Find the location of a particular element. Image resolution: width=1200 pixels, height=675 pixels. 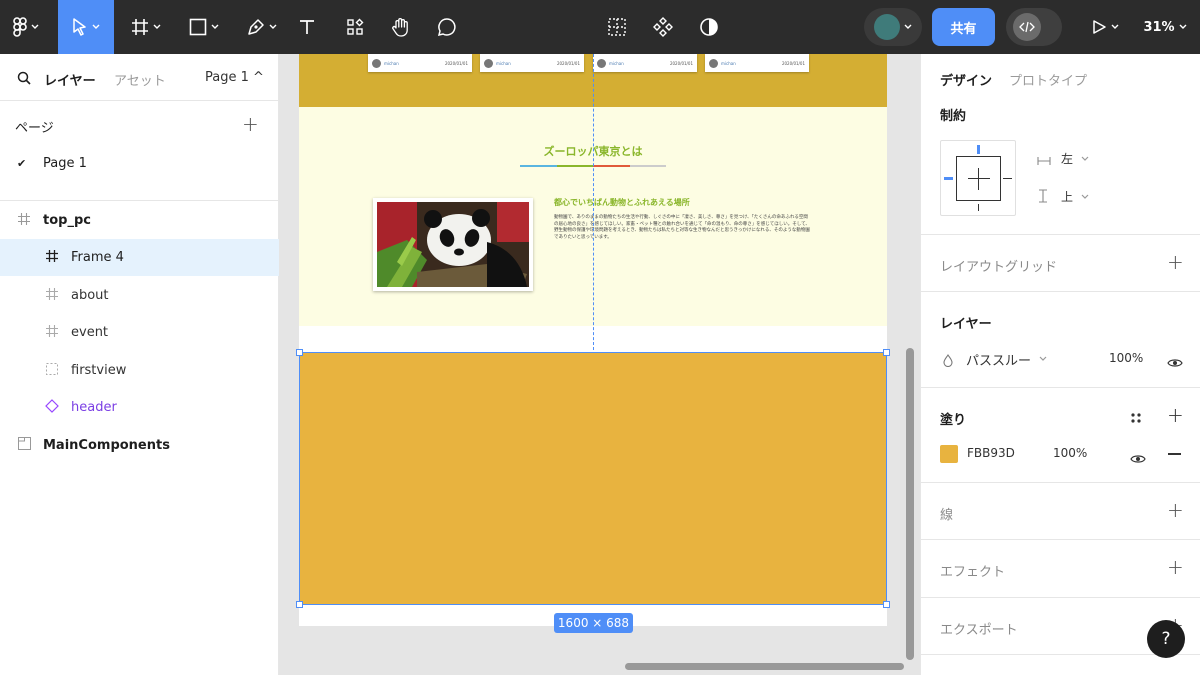

share-label: 共有 is located at coordinates (963, 29).